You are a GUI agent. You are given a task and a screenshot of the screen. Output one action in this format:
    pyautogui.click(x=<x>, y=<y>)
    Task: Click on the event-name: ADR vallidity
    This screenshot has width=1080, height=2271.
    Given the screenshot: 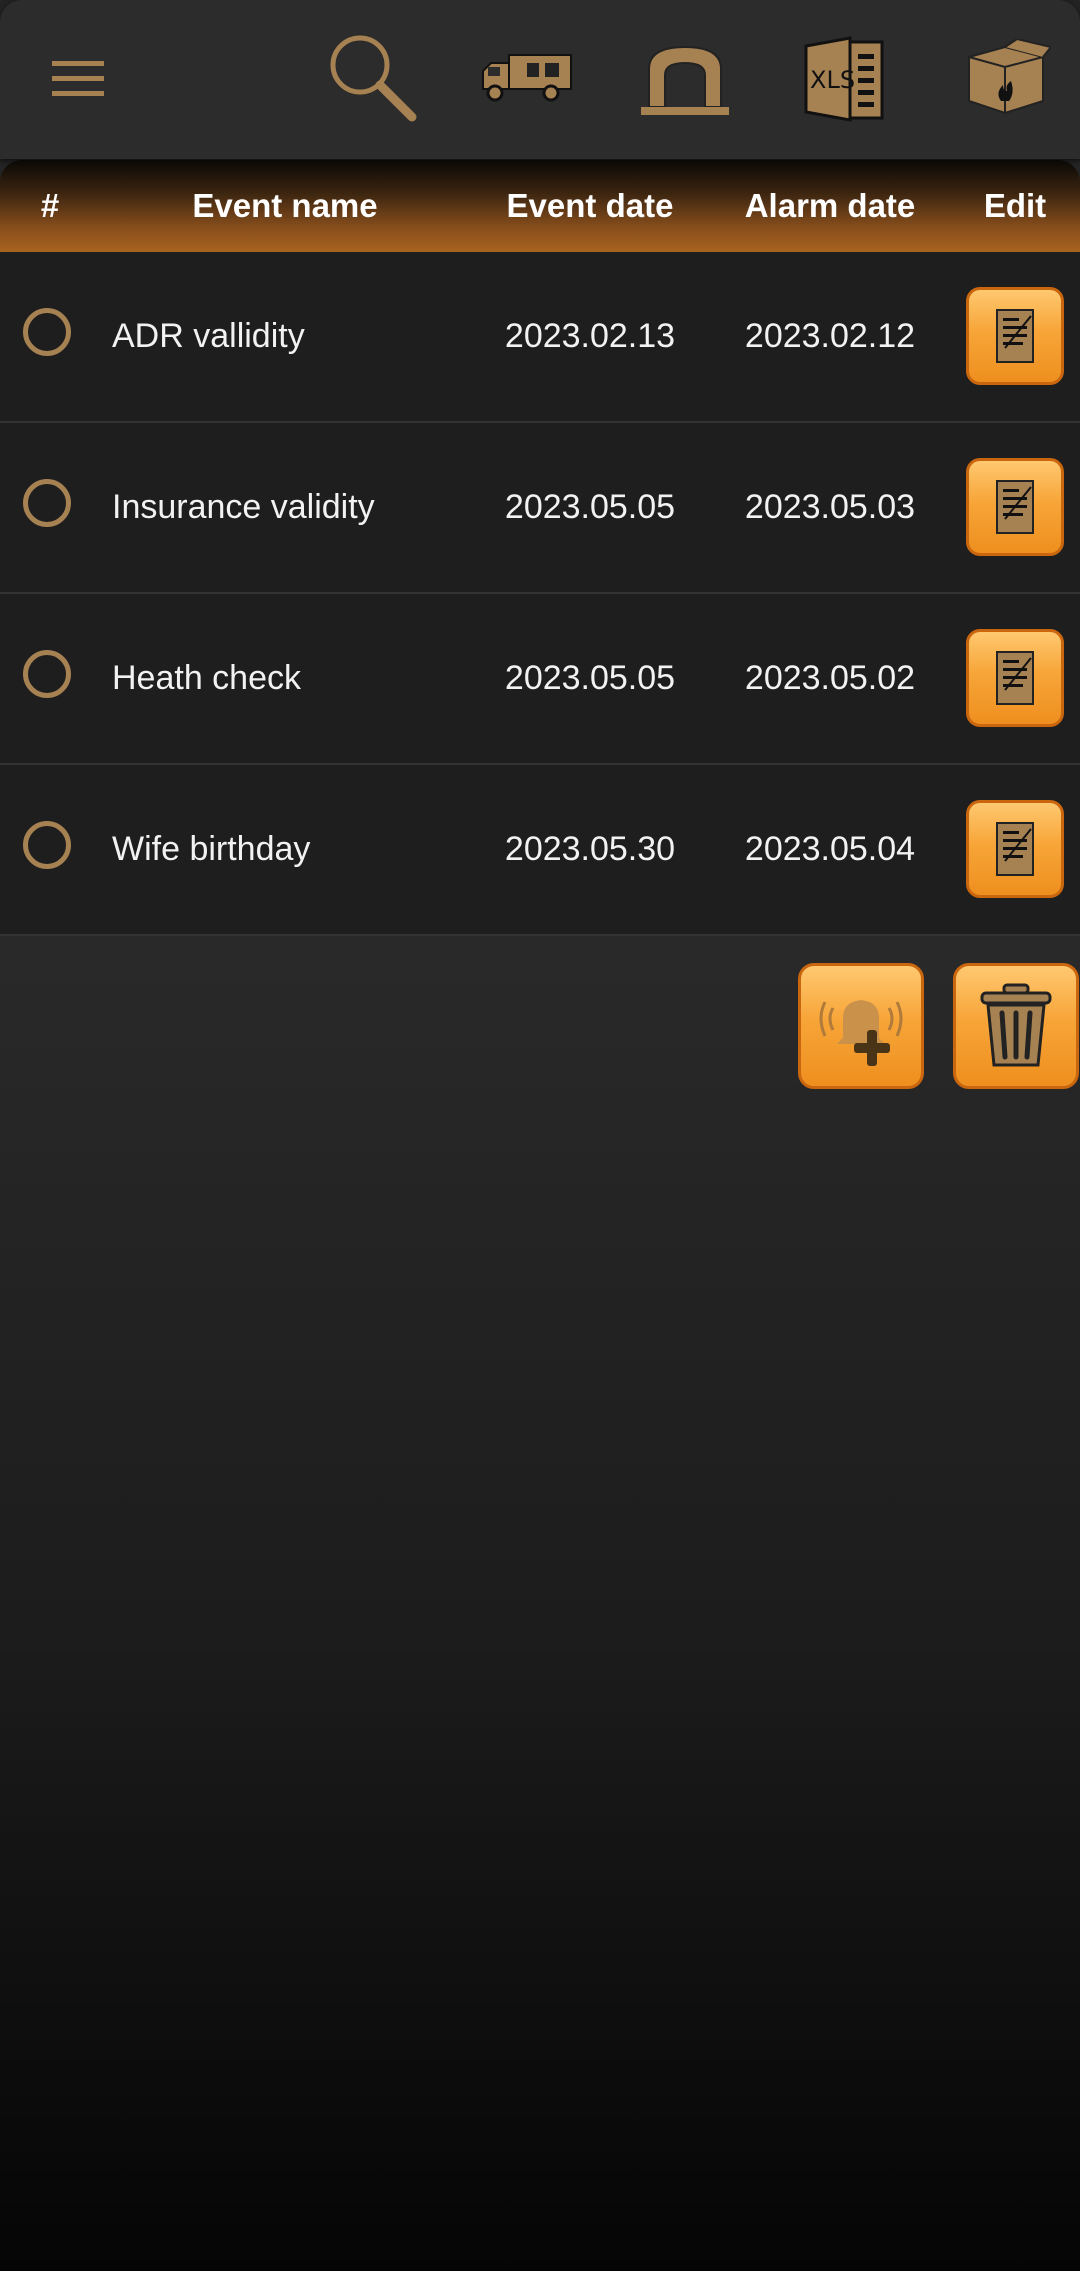 What is the action you would take?
    pyautogui.click(x=208, y=336)
    